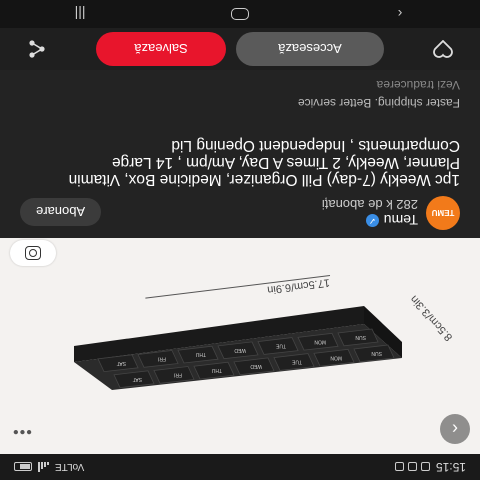  I want to click on notification-icon, so click(425, 467).